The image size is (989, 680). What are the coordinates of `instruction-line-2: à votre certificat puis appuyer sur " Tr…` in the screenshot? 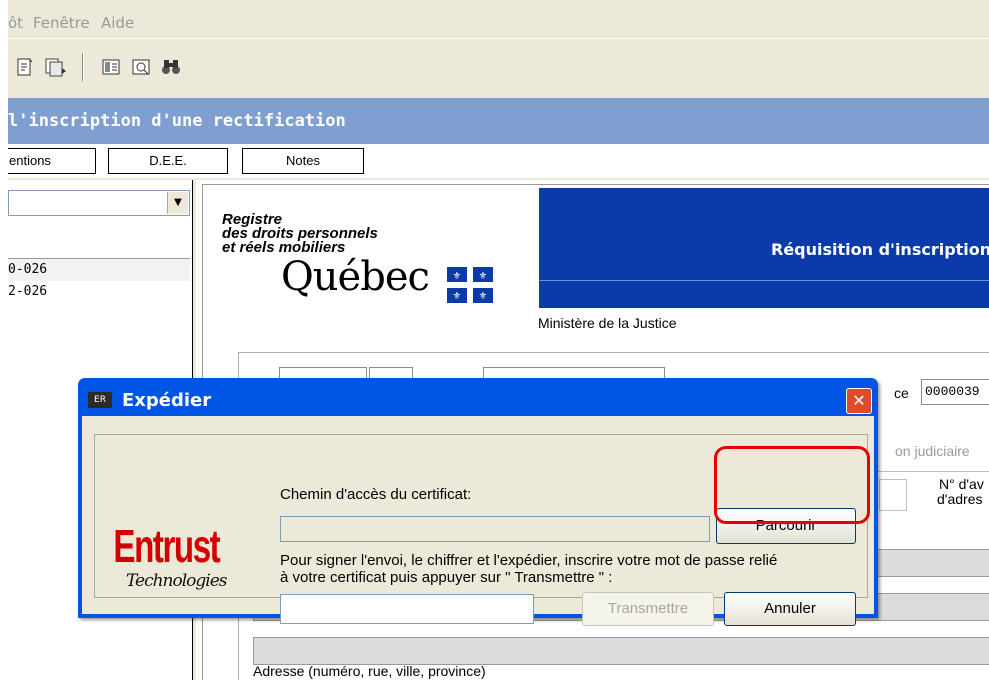 It's located at (446, 577).